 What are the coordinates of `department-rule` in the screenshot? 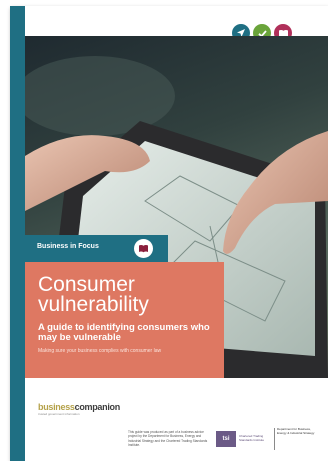 It's located at (274, 439).